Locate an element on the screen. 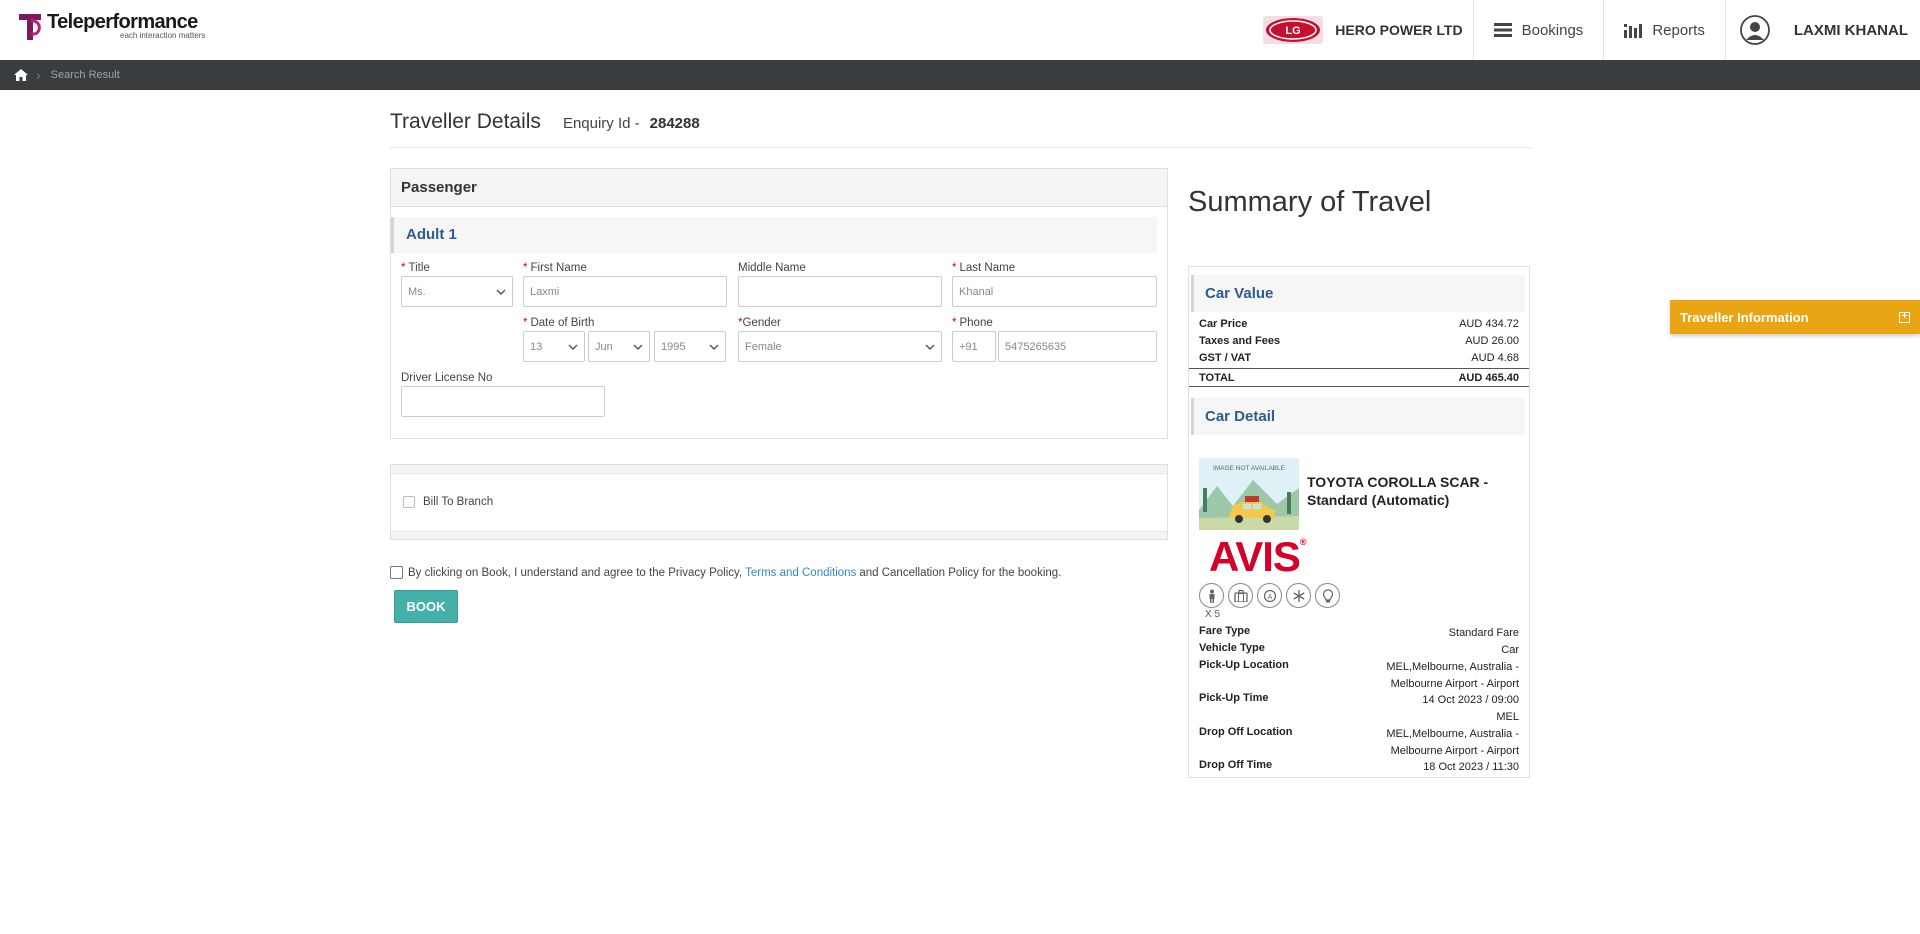 The height and width of the screenshot is (934, 1920). detail-label: Drop Off Time is located at coordinates (1236, 765).